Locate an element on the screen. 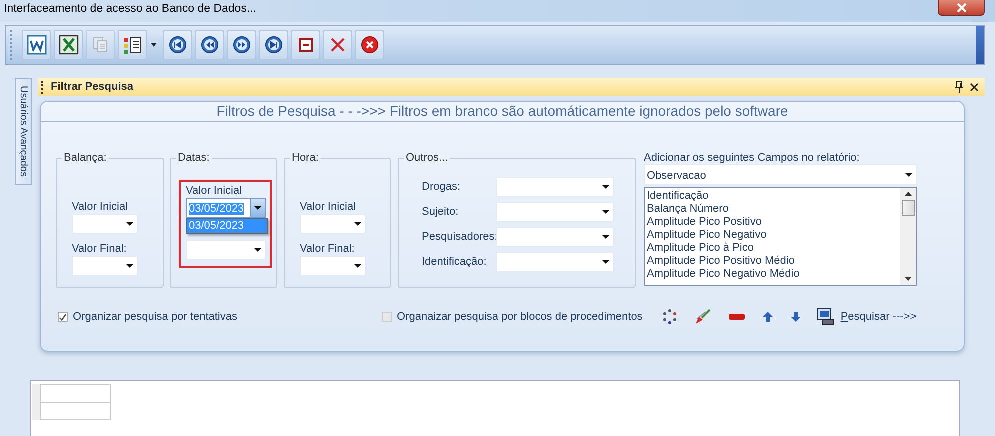 The image size is (995, 436). next-icon is located at coordinates (241, 45).